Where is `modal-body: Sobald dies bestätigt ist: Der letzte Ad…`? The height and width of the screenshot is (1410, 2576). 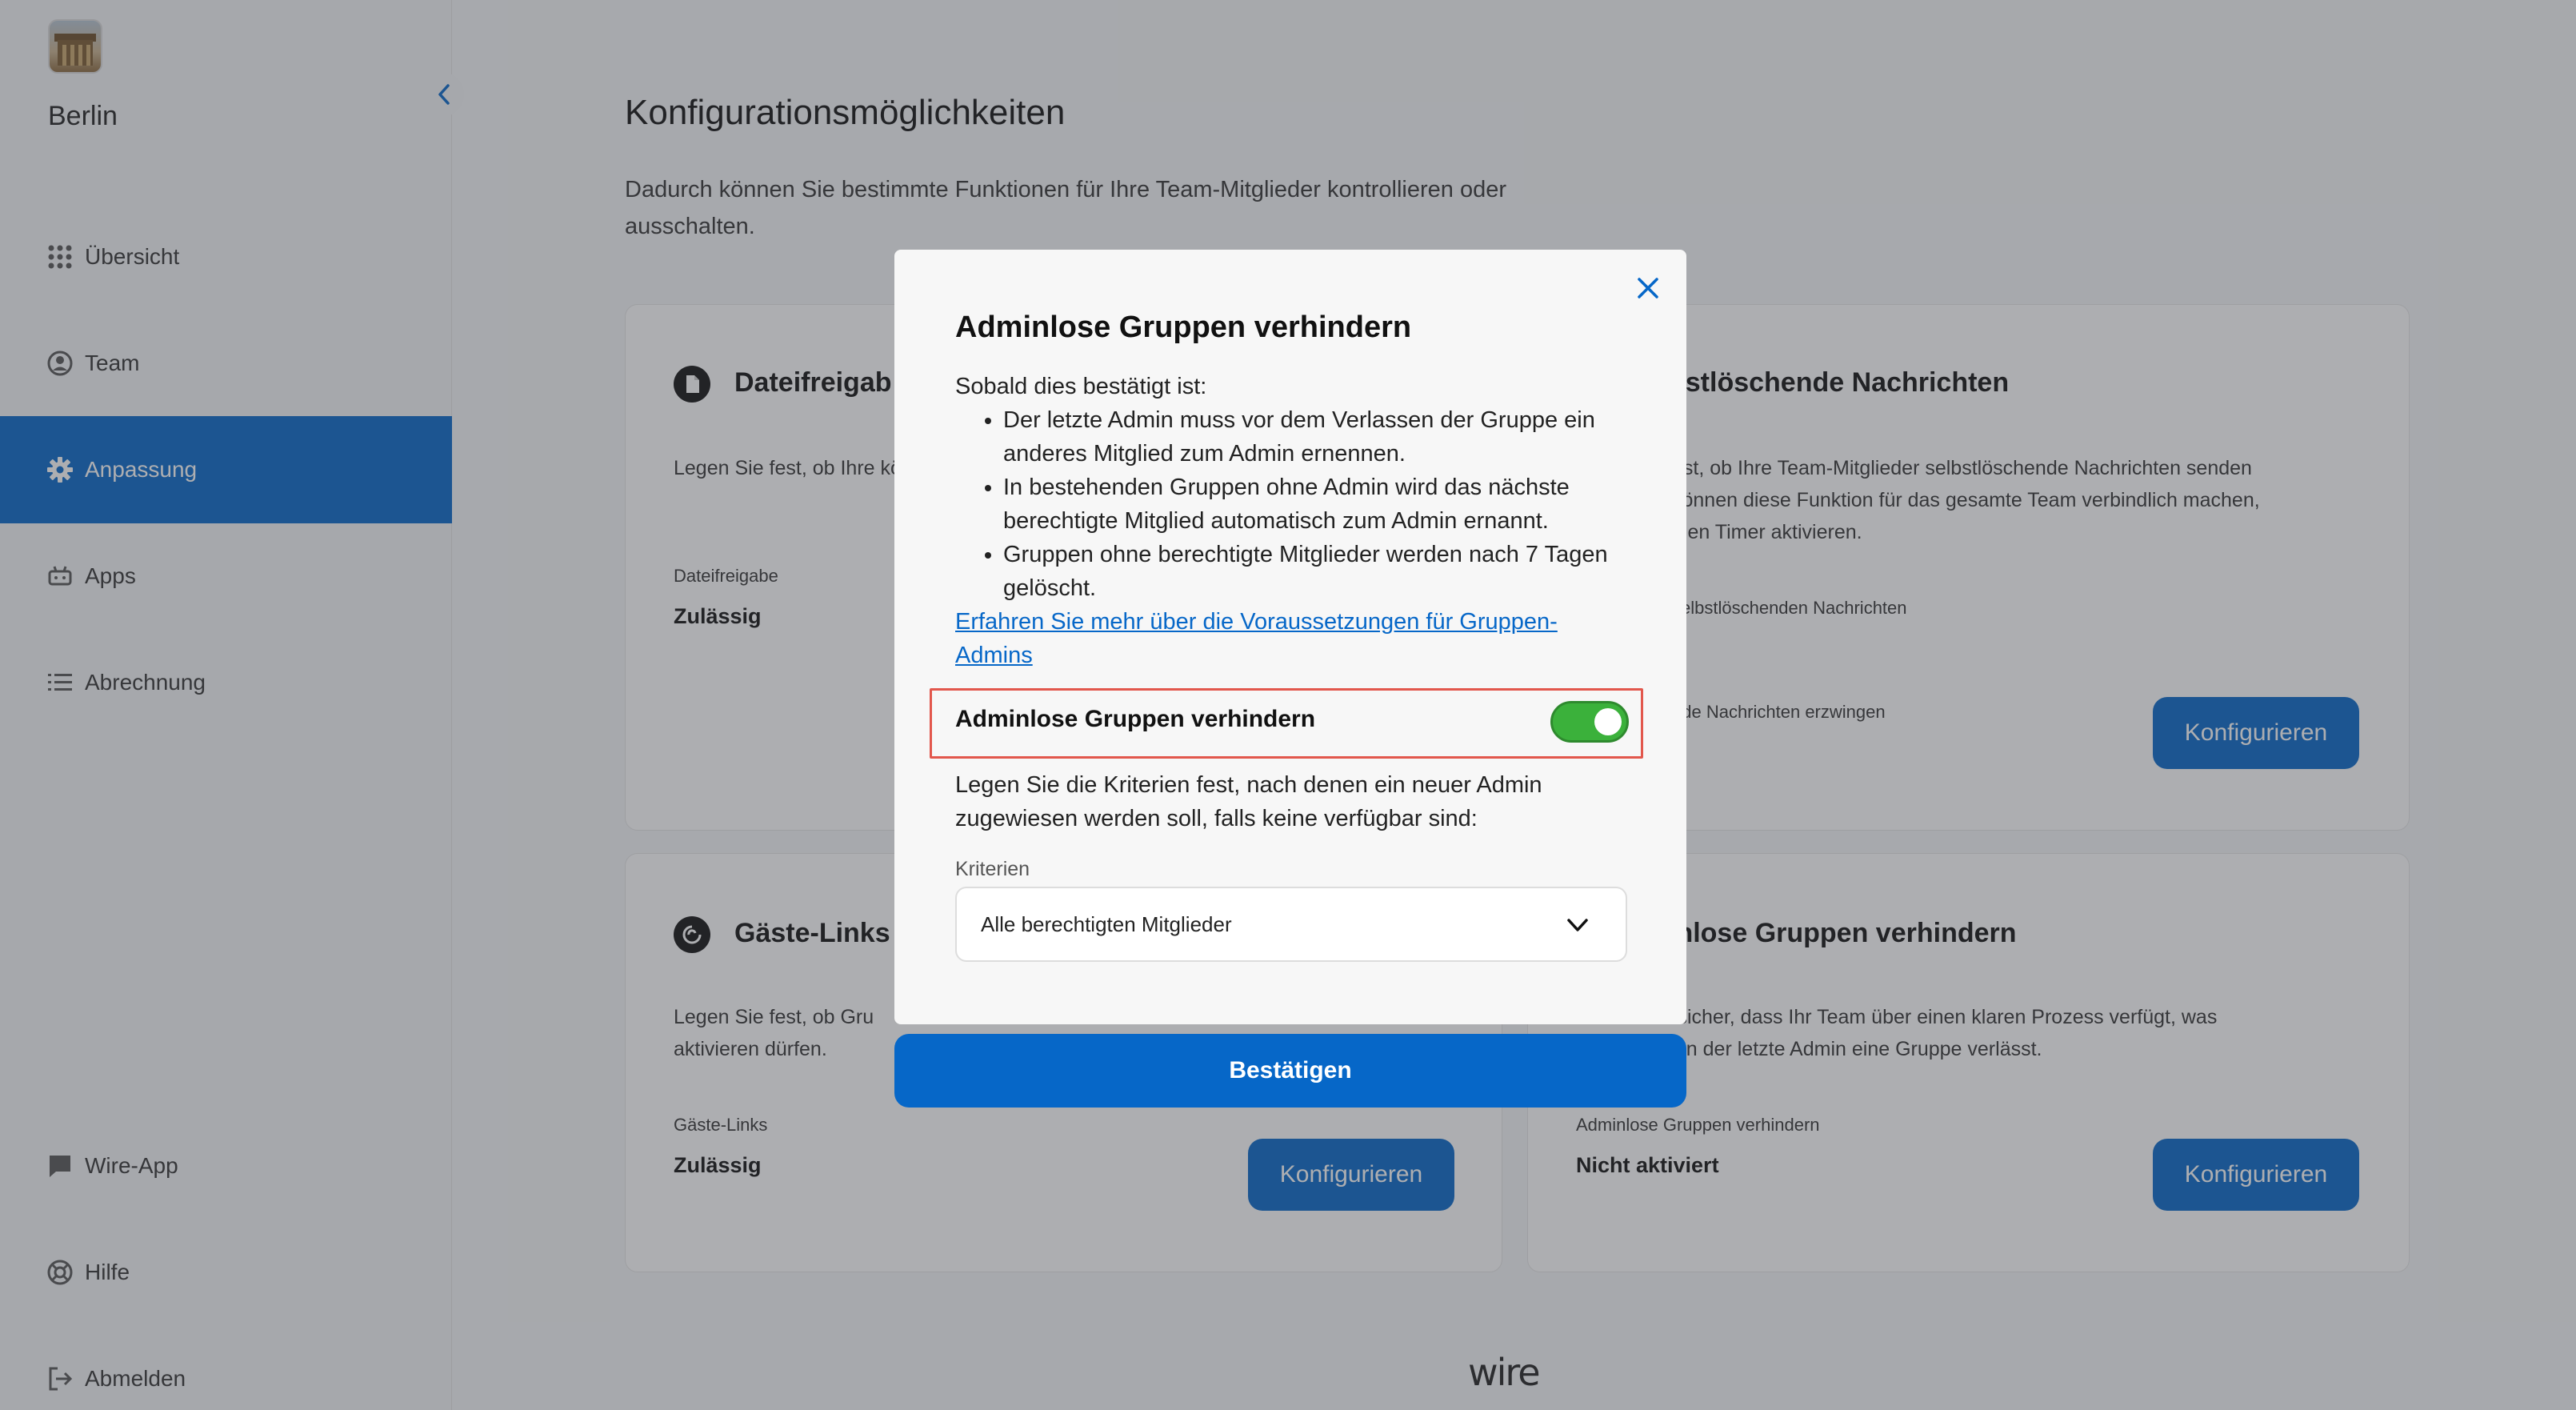 modal-body: Sobald dies bestätigt ist: Der letzte Ad… is located at coordinates (1291, 487).